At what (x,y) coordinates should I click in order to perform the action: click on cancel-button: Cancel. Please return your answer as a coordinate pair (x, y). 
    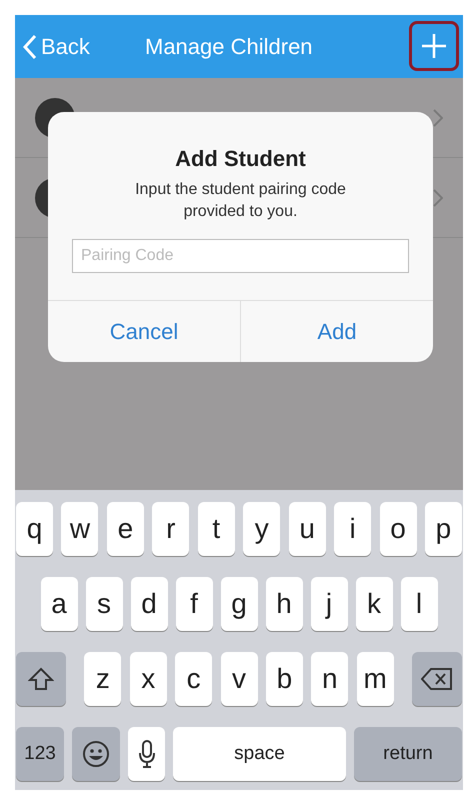
    Looking at the image, I should click on (144, 331).